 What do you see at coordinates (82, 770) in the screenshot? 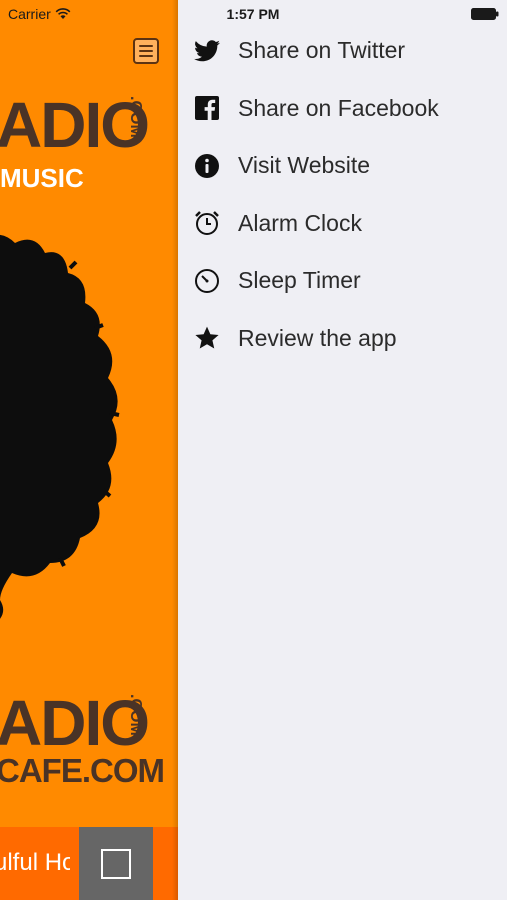
I see `station-domain: CAFE.COM` at bounding box center [82, 770].